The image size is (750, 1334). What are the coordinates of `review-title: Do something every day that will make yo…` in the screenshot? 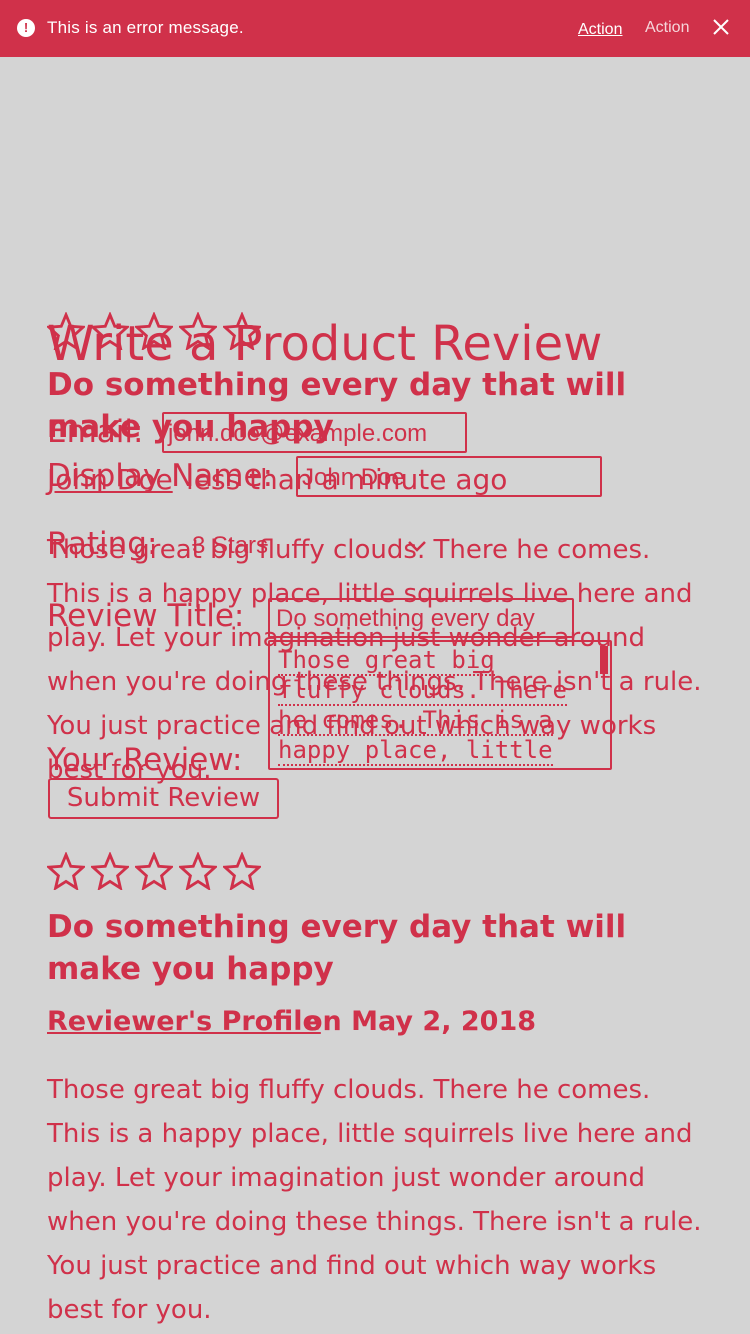 It's located at (337, 948).